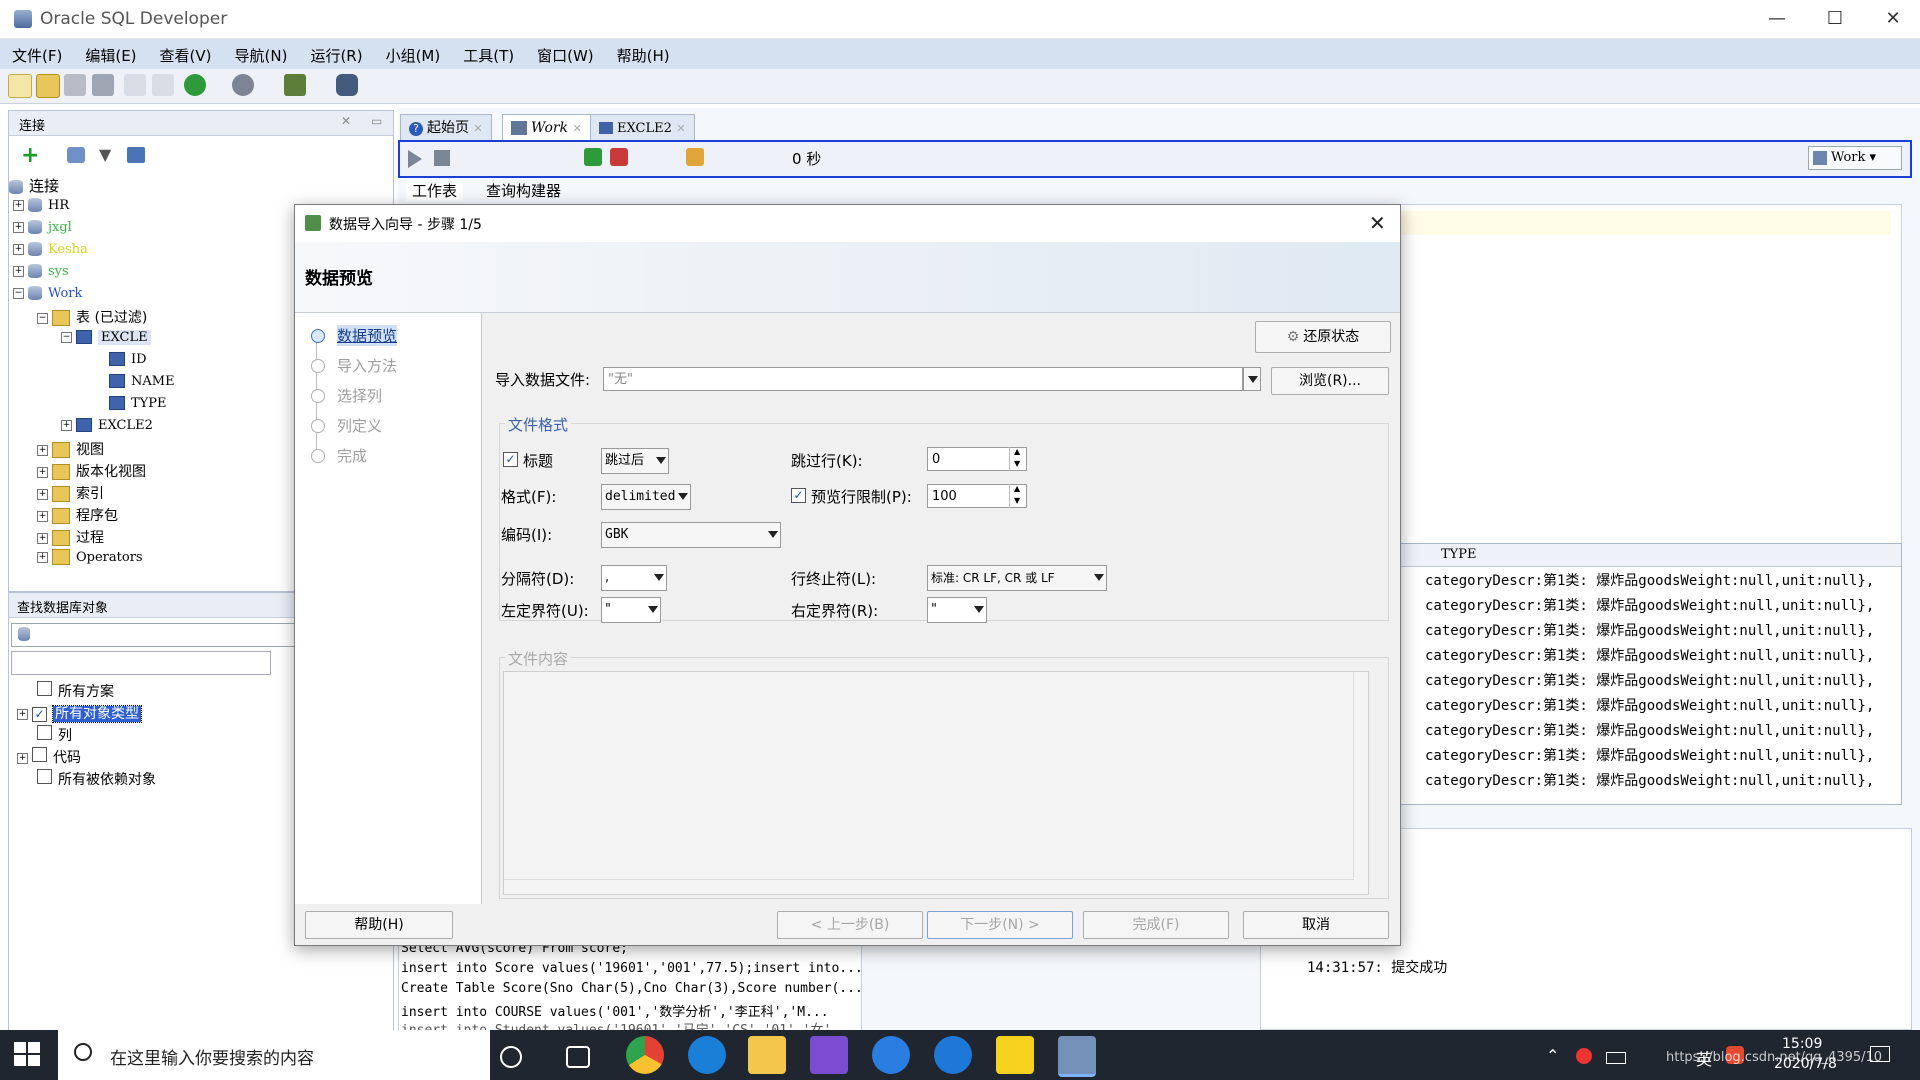  What do you see at coordinates (631, 610) in the screenshot?
I see `left-enclosure-select: "` at bounding box center [631, 610].